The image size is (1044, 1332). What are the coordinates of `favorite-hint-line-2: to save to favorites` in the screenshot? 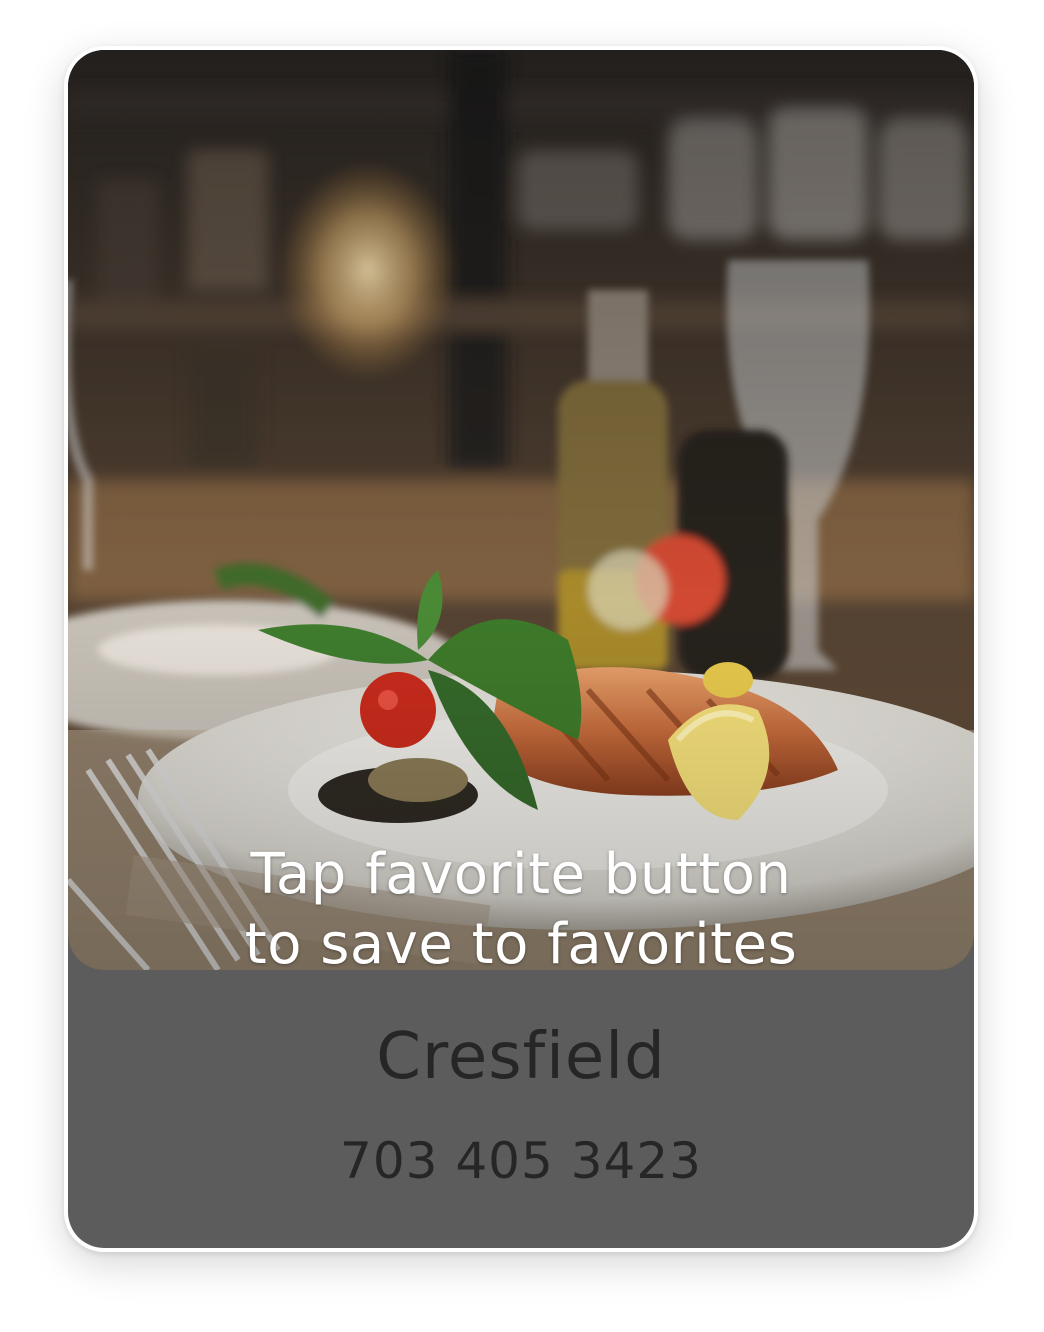 It's located at (521, 941).